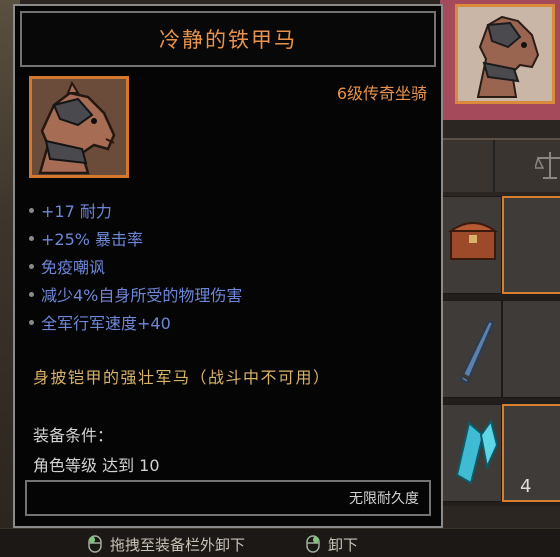 The image size is (560, 557). I want to click on stat-line: 免疫嘲讽, so click(135, 266).